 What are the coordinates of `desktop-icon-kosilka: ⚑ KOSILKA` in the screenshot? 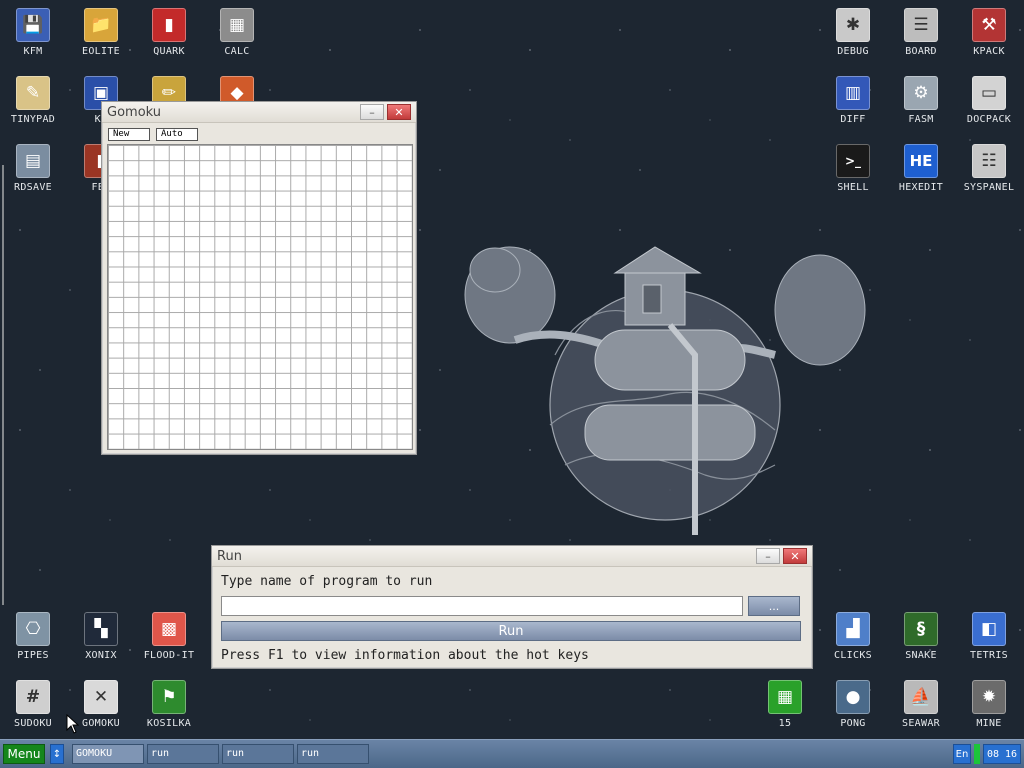 It's located at (169, 700).